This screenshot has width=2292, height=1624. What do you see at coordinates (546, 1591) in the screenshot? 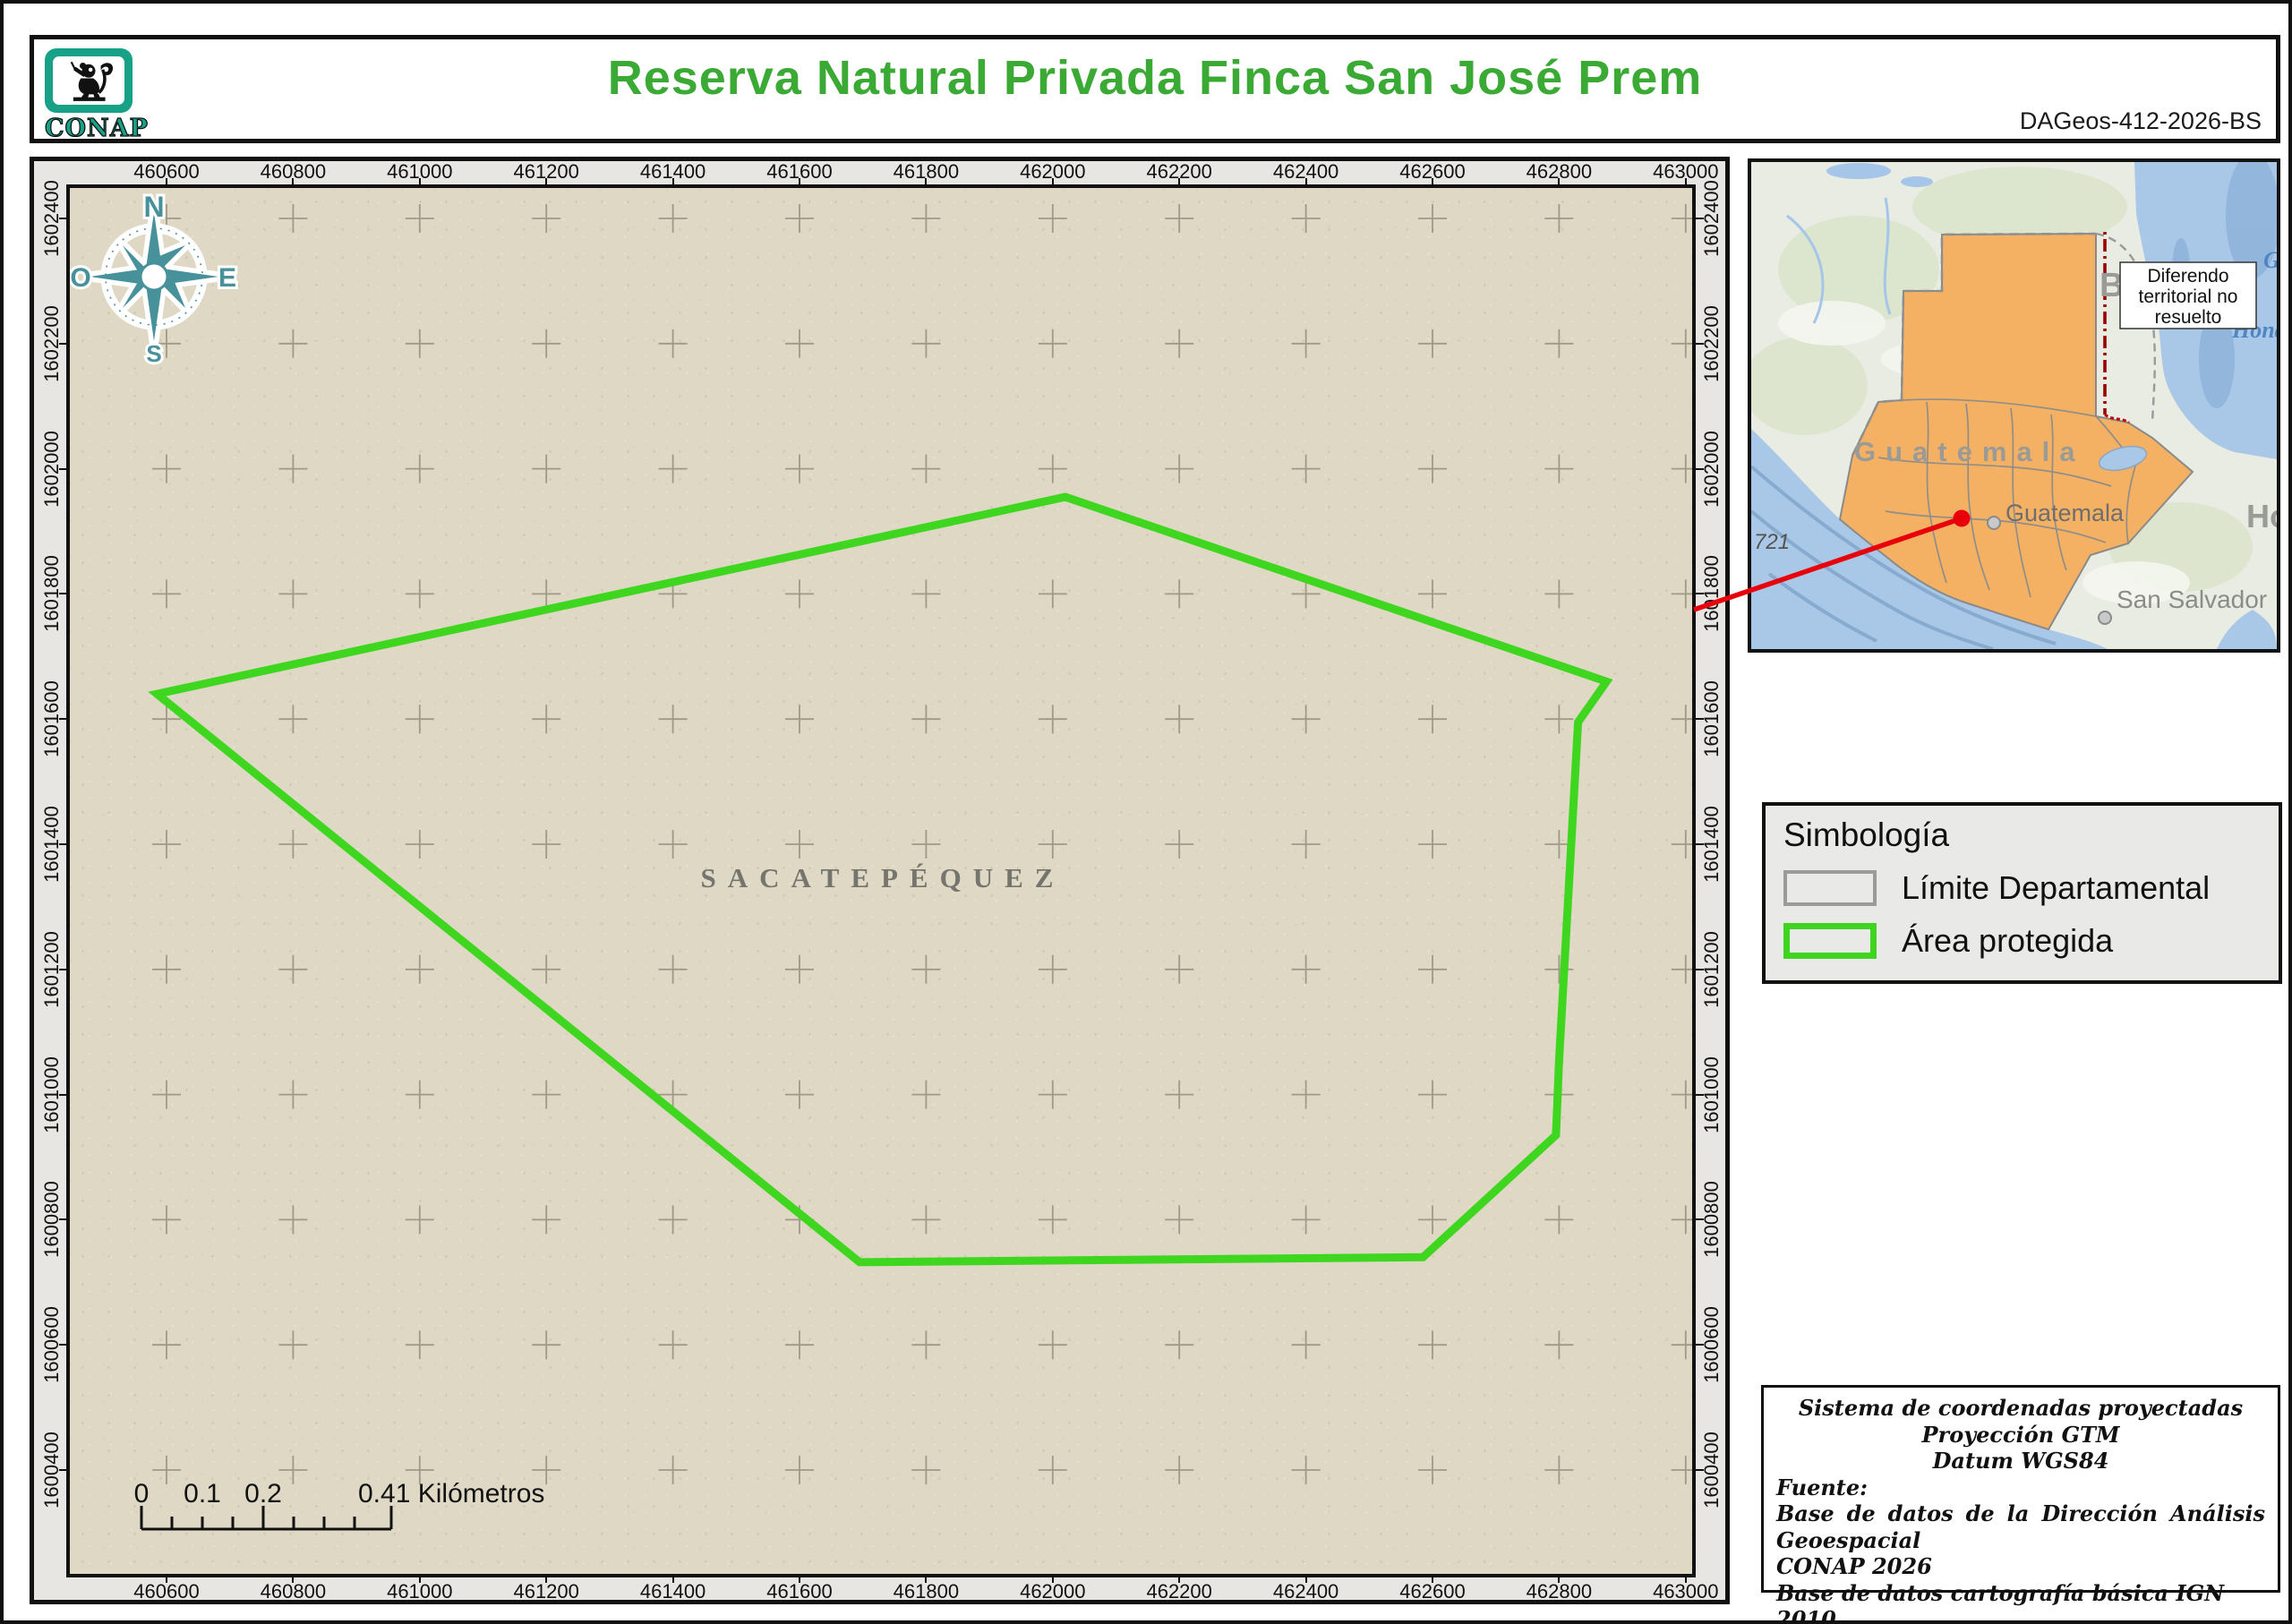
I see `x-axis-label: 461200` at bounding box center [546, 1591].